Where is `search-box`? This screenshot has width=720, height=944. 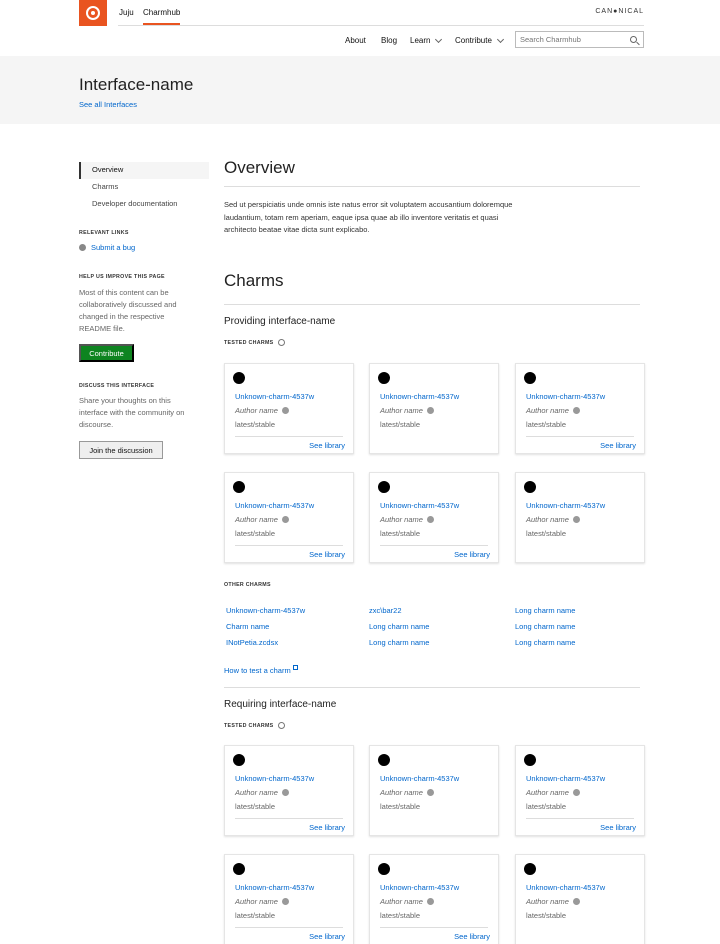
search-box is located at coordinates (579, 39).